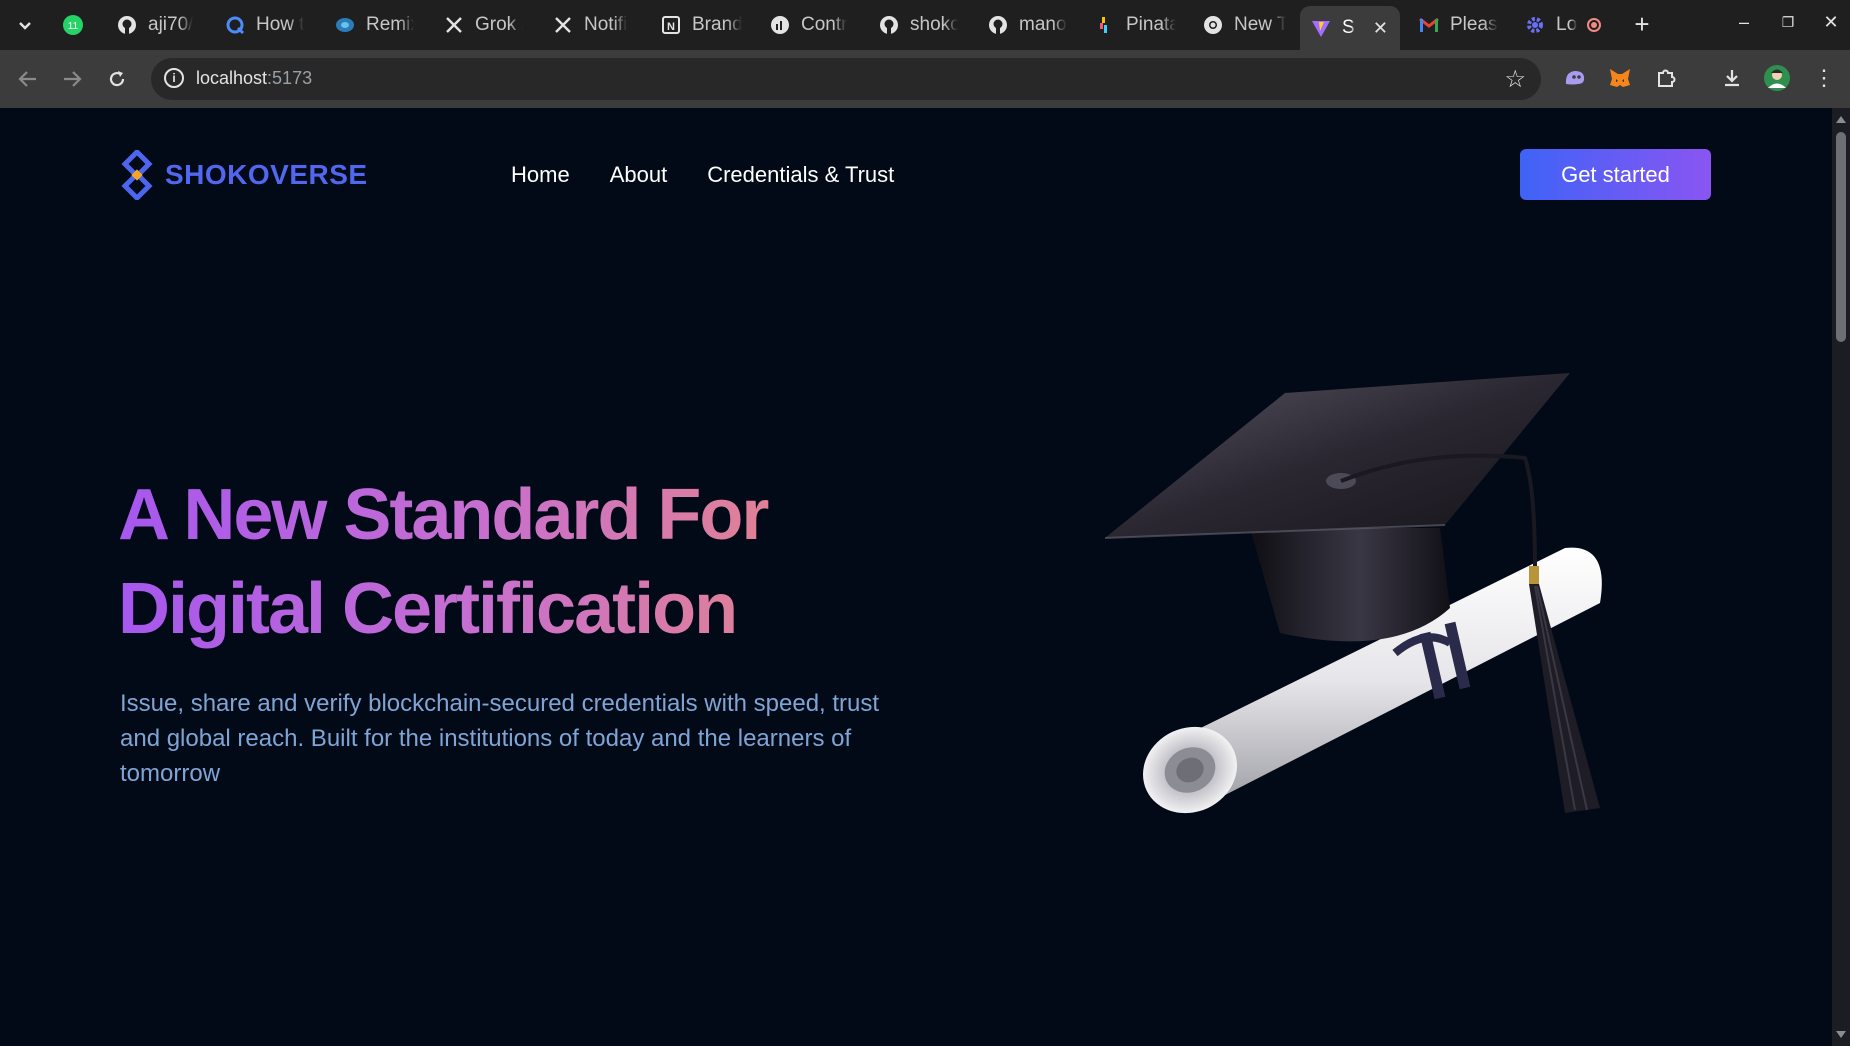 The width and height of the screenshot is (1850, 1046). I want to click on browser-tab: Remix, so click(374, 25).